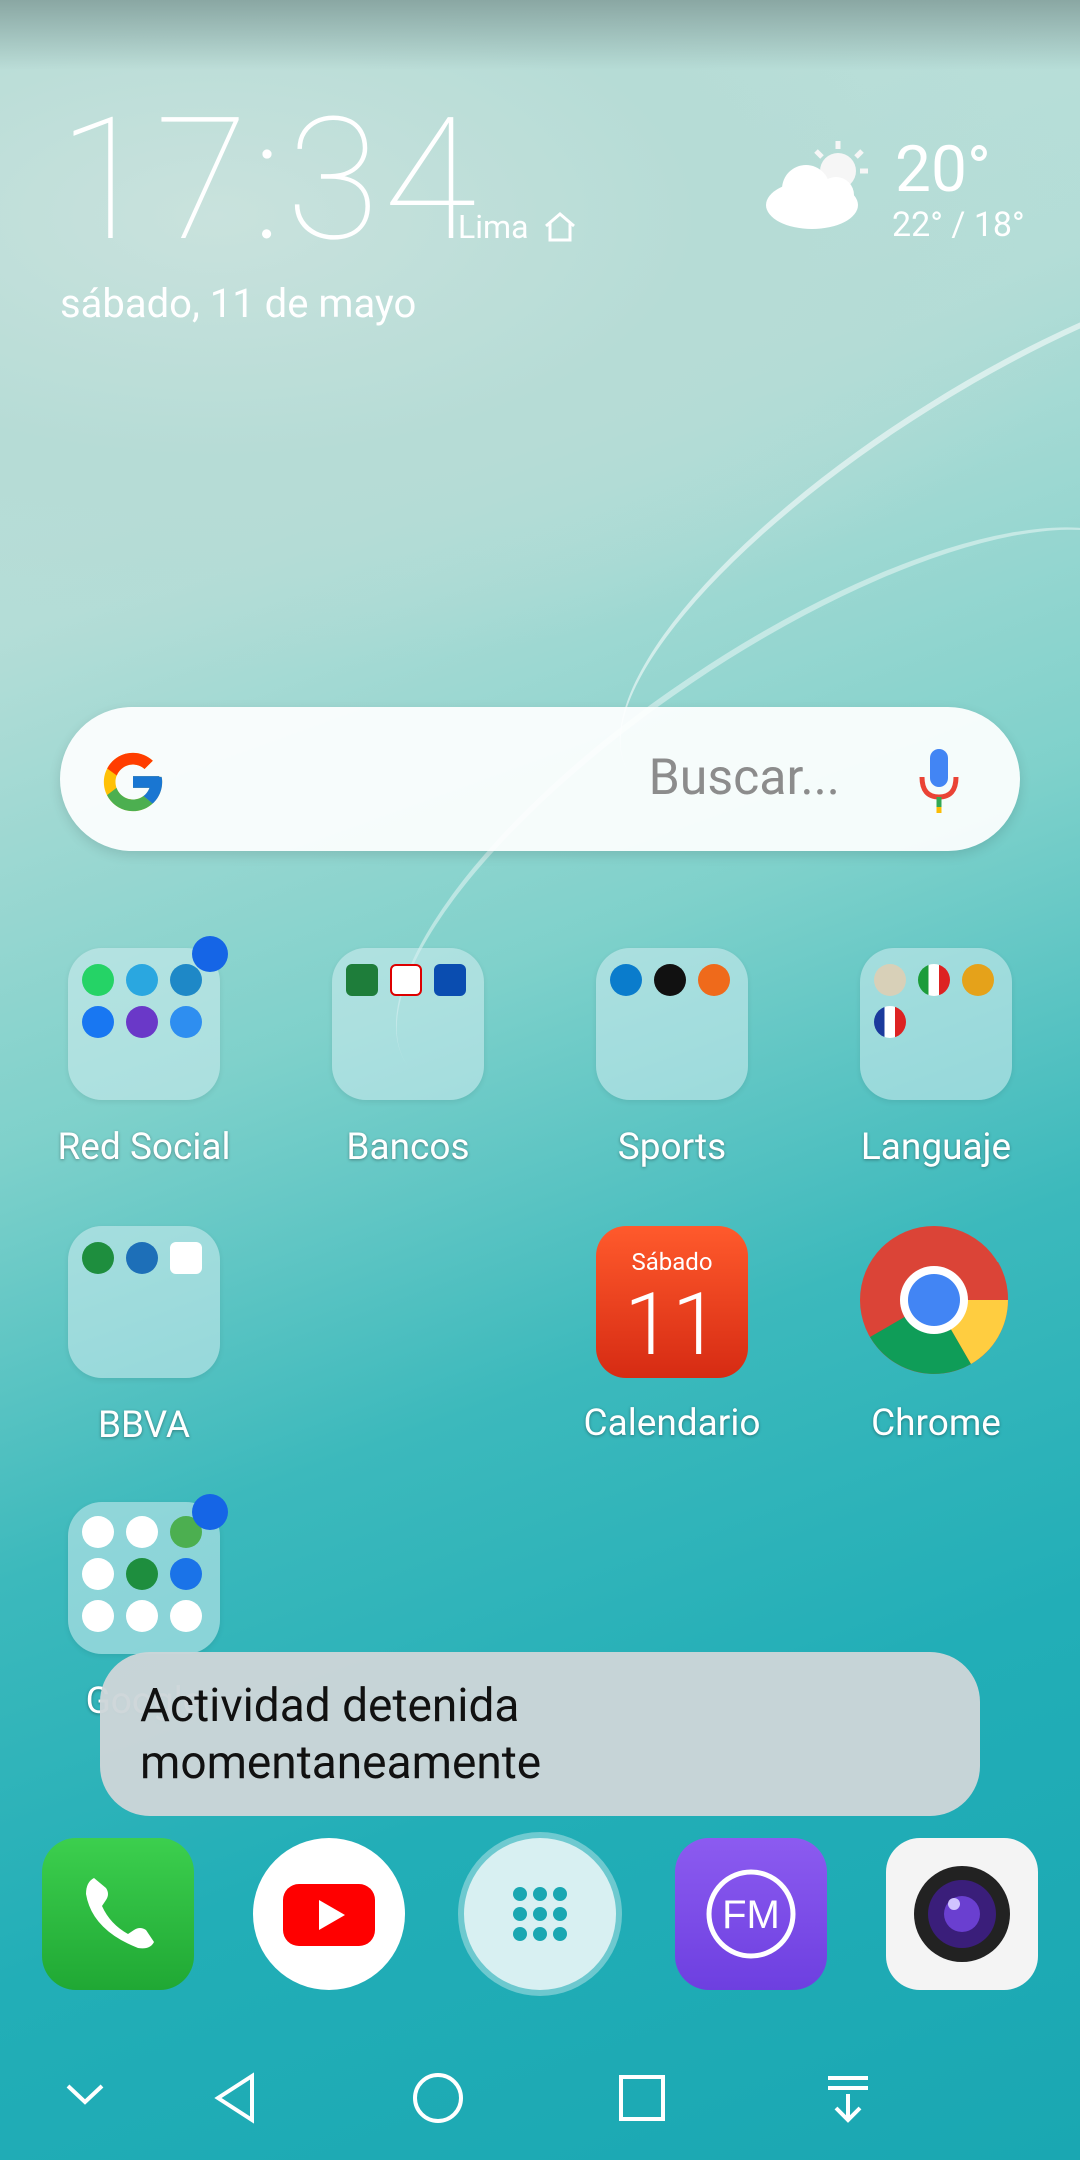 The image size is (1080, 2160). Describe the element at coordinates (118, 1914) in the screenshot. I see `phone-icon` at that location.